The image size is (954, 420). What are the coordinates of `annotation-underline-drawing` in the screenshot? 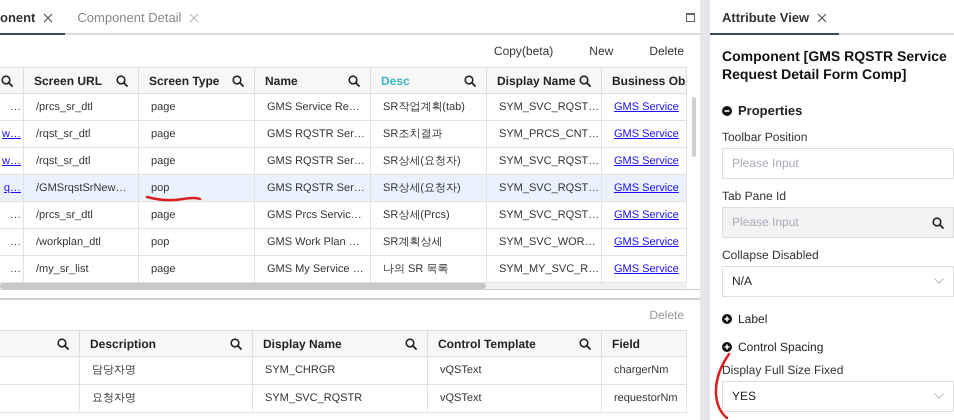 It's located at (173, 198).